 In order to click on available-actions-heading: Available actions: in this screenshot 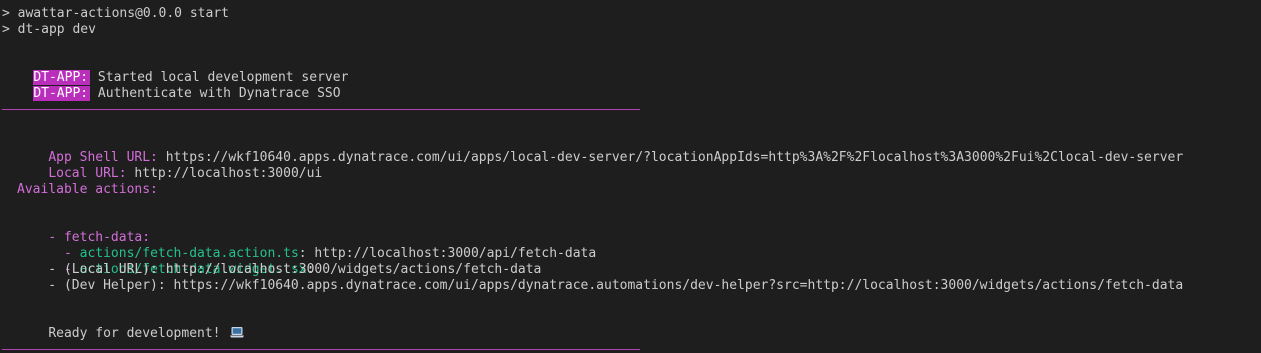, I will do `click(87, 189)`.